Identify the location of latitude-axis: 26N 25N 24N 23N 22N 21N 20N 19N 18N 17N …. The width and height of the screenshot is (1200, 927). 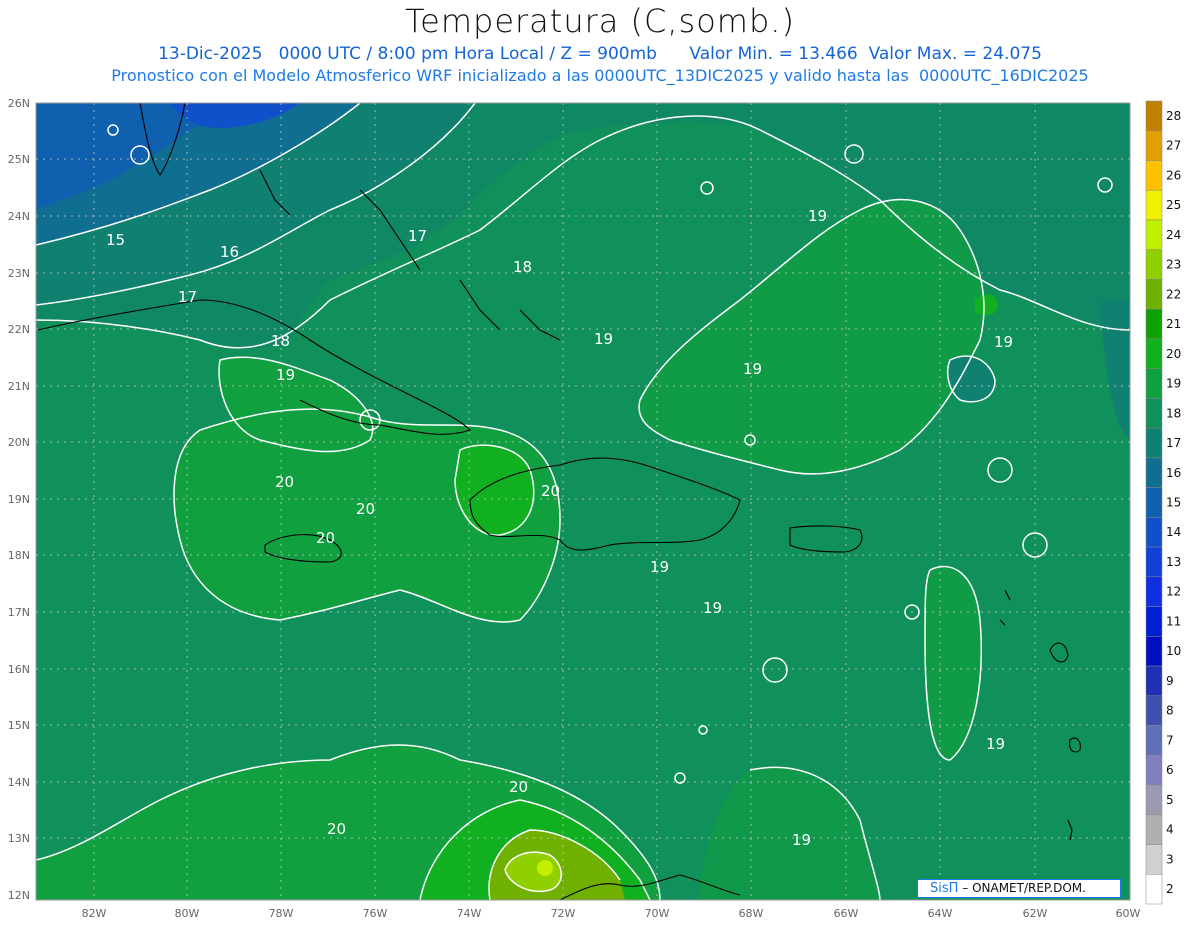
(19, 499).